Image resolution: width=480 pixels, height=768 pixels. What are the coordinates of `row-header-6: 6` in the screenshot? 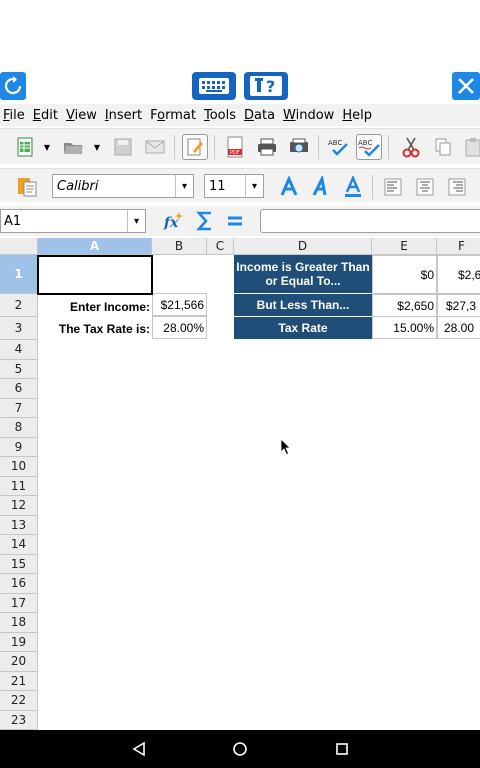 It's located at (19, 389).